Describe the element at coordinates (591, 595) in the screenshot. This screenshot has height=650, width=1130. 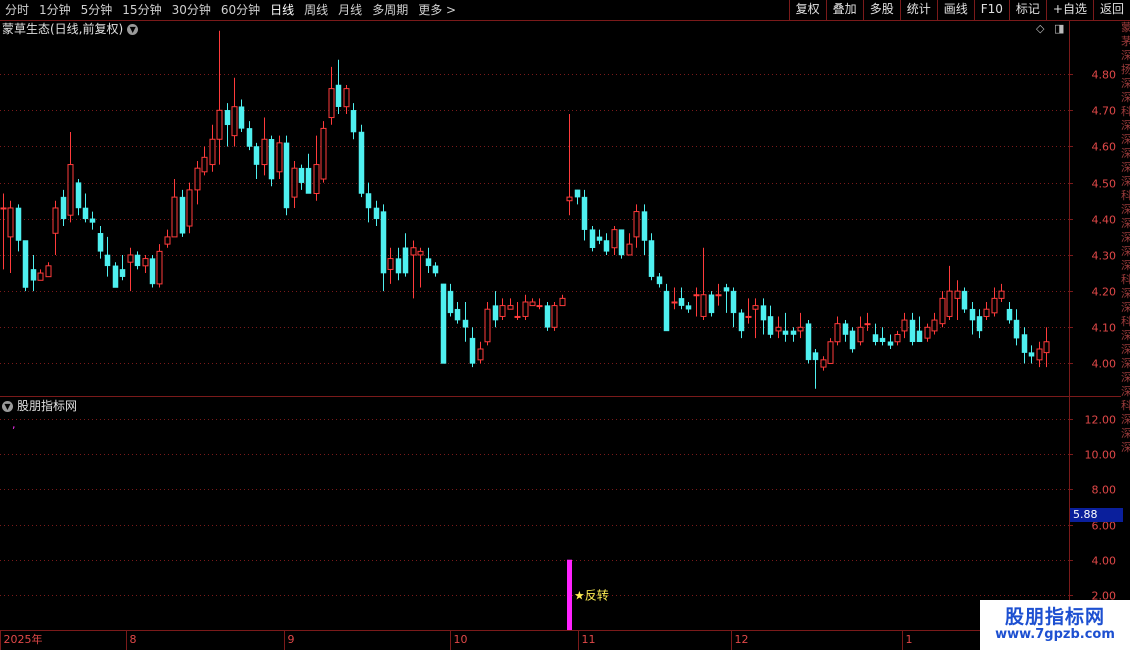
I see `signal-label: ★反转` at that location.